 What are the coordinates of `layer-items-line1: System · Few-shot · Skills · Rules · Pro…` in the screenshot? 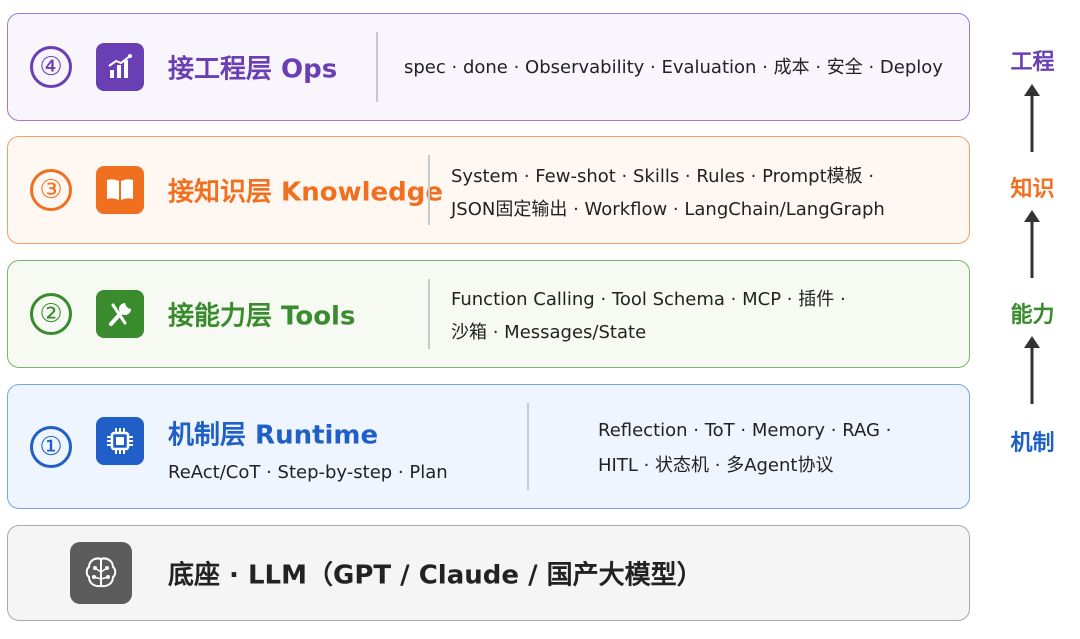 It's located at (663, 176).